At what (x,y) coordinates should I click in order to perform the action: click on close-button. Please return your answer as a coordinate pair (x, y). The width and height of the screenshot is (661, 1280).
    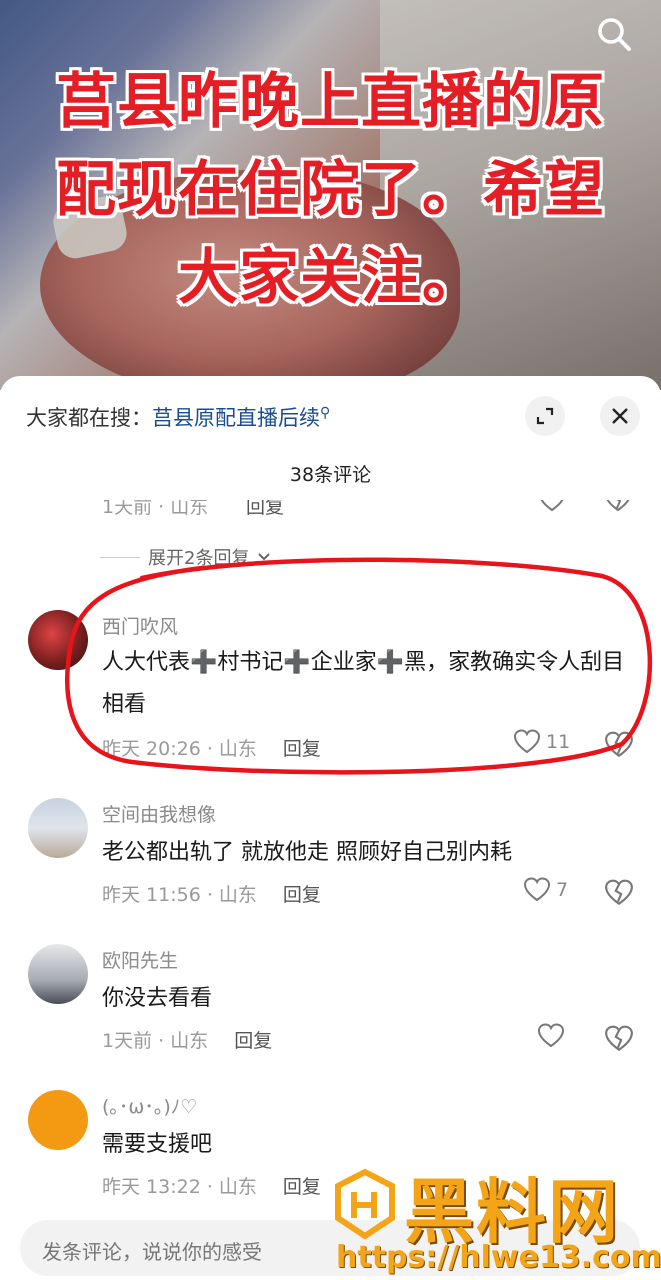
    Looking at the image, I should click on (620, 416).